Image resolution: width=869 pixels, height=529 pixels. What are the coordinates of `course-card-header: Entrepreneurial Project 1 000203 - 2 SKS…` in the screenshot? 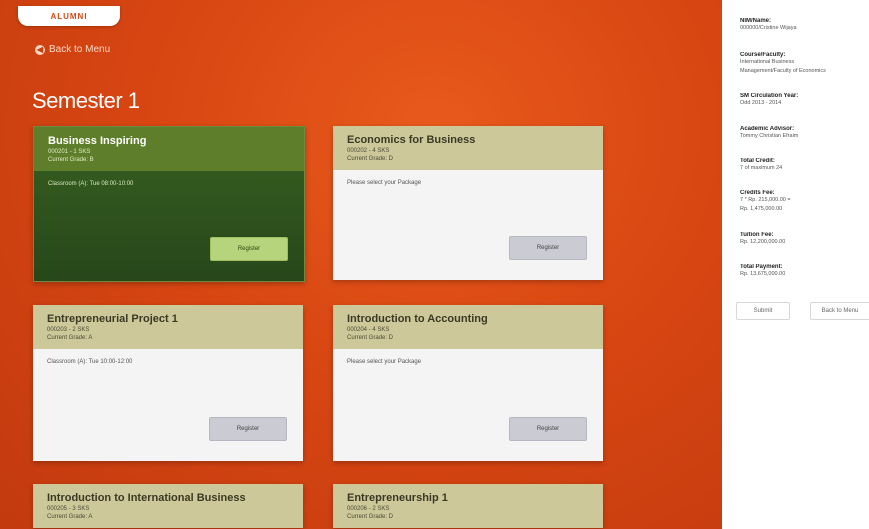 It's located at (168, 327).